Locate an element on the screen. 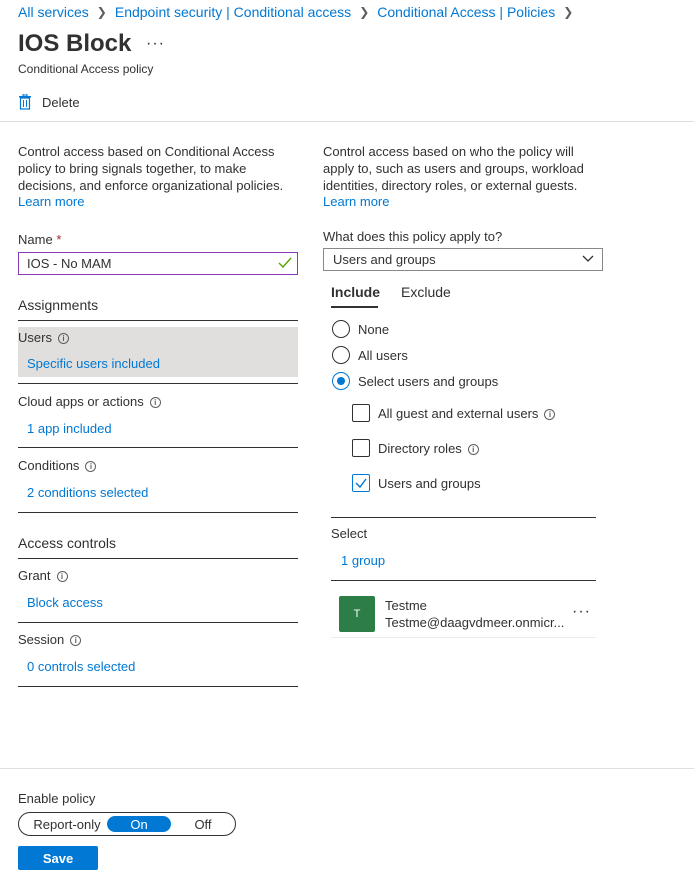 This screenshot has width=694, height=885. cloud-apps-label-text: Cloud apps or actions is located at coordinates (81, 401).